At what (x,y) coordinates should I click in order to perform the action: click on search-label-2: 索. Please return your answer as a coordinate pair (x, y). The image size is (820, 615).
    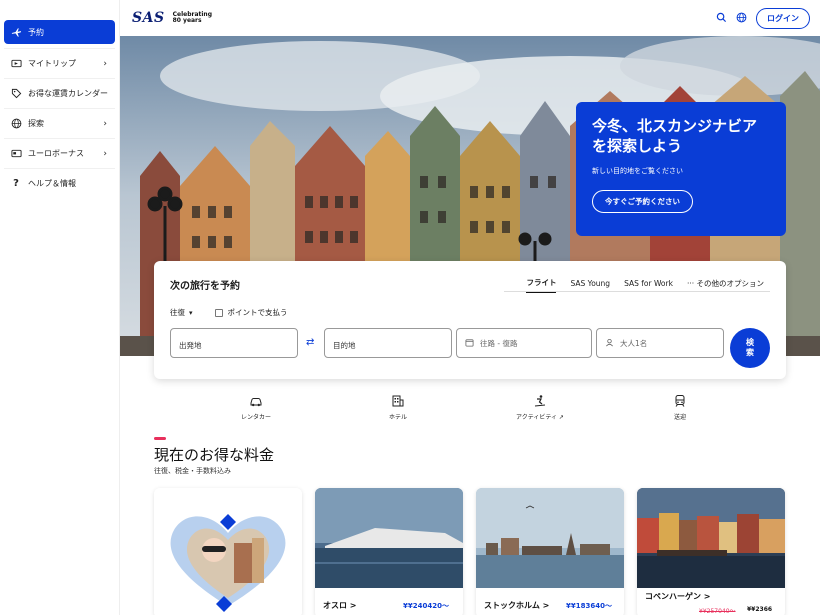
    Looking at the image, I should click on (750, 352).